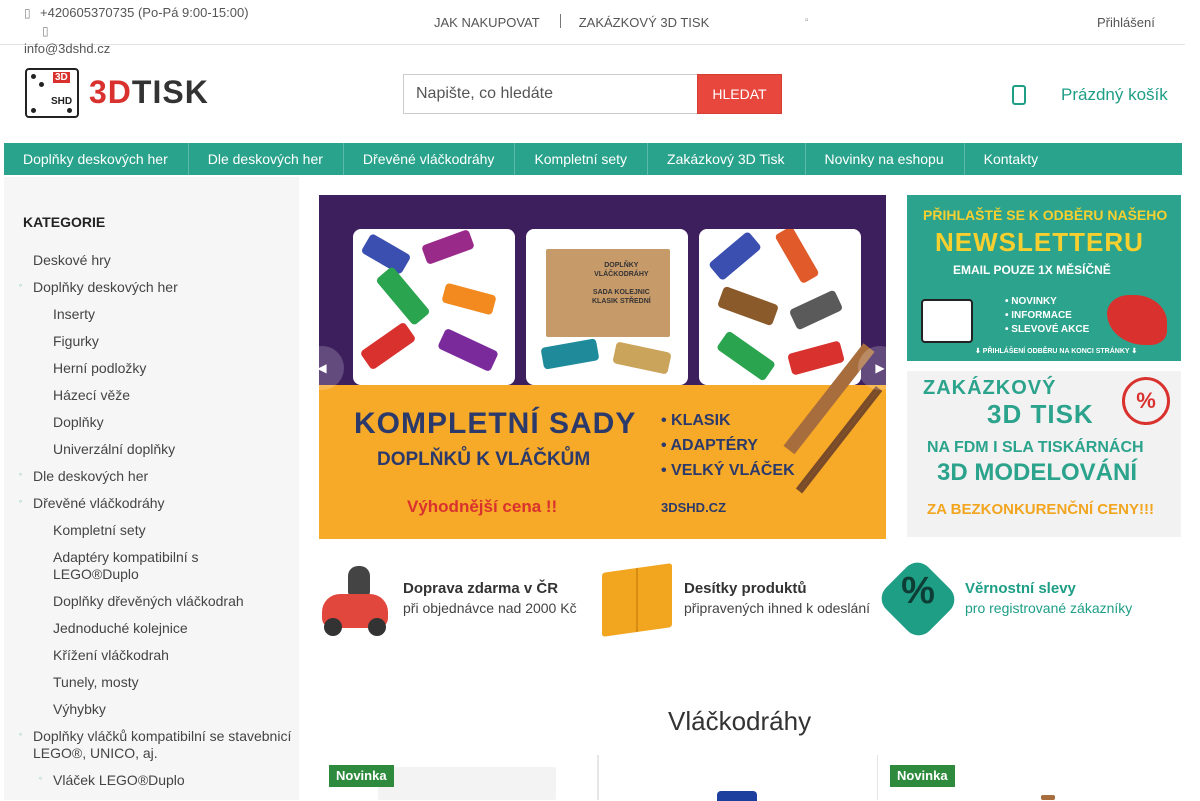  Describe the element at coordinates (151, 368) in the screenshot. I see `category-item: Herní podložky` at that location.